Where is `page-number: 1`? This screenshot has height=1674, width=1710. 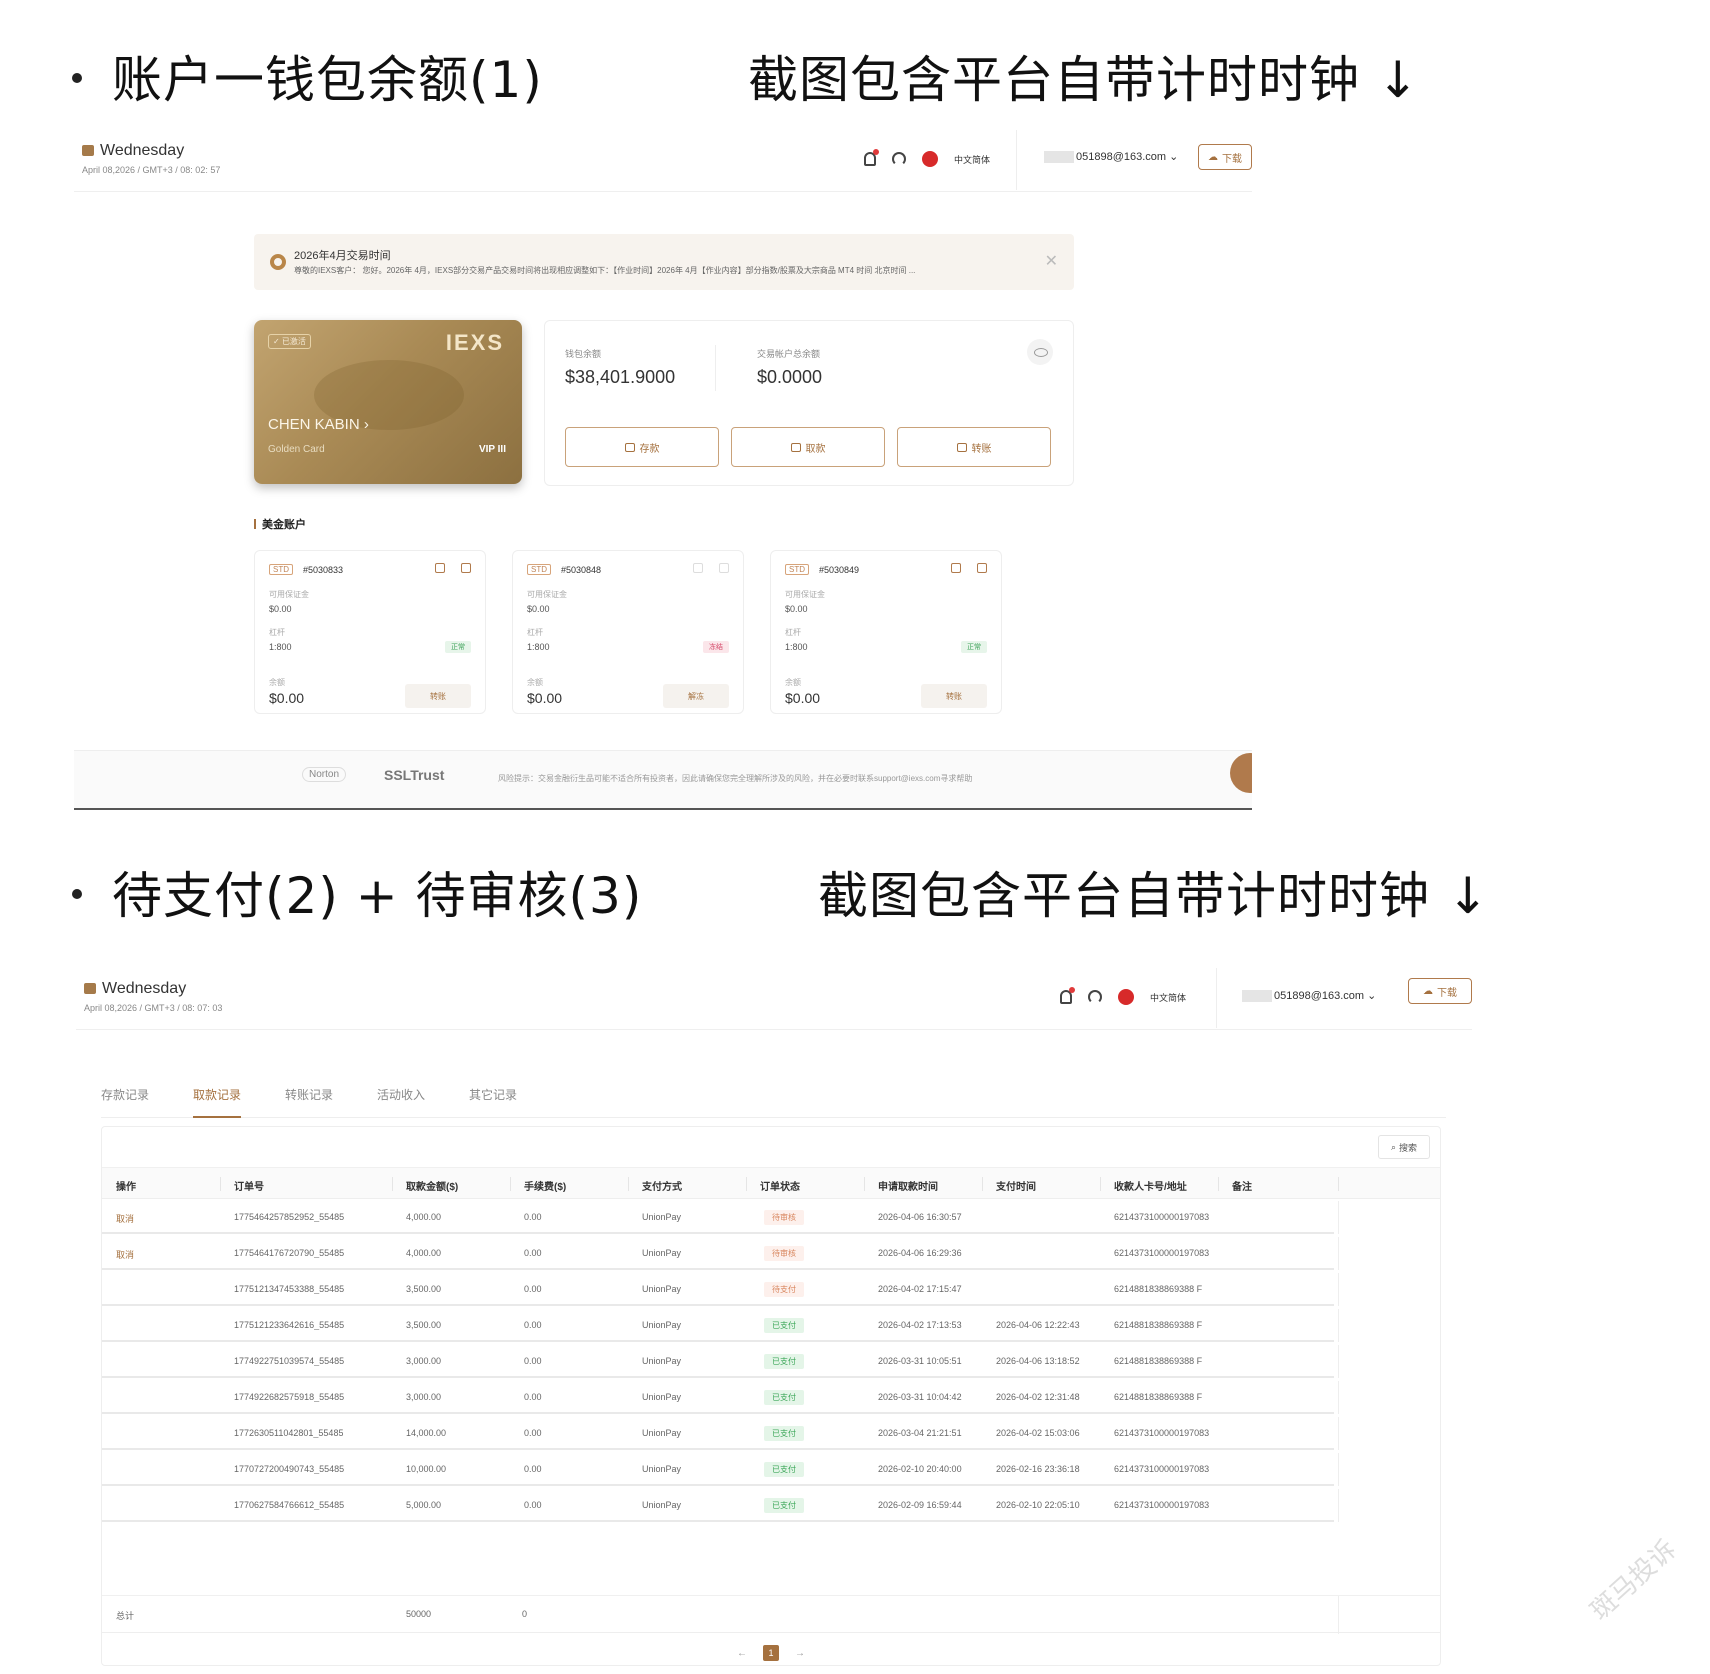
page-number: 1 is located at coordinates (771, 1653).